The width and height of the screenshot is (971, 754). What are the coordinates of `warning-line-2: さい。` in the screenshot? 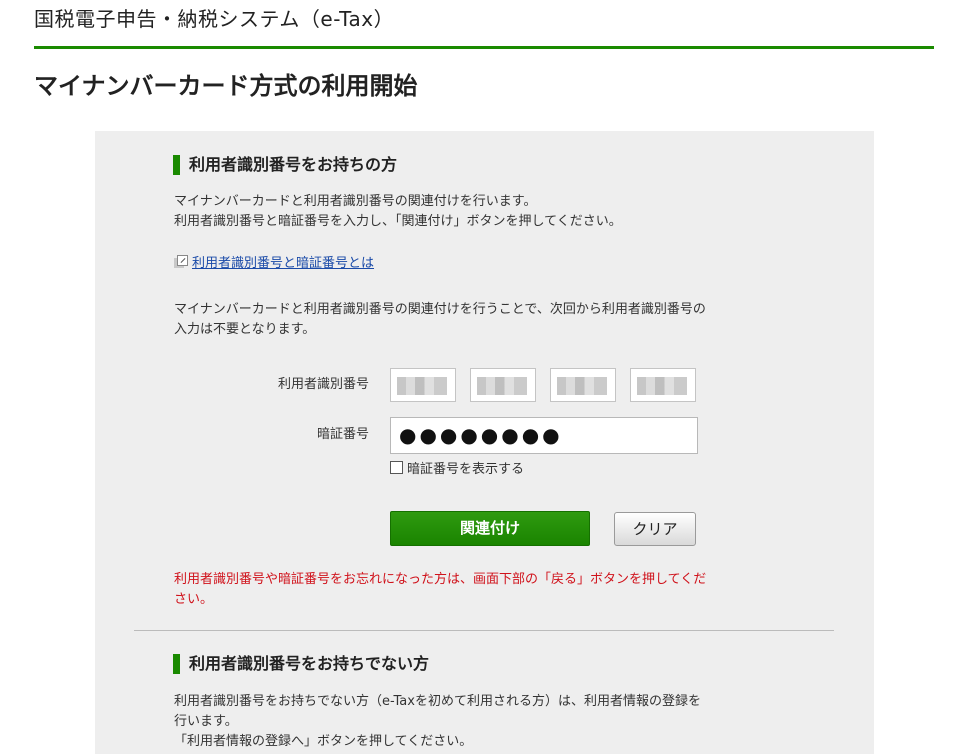 It's located at (194, 599).